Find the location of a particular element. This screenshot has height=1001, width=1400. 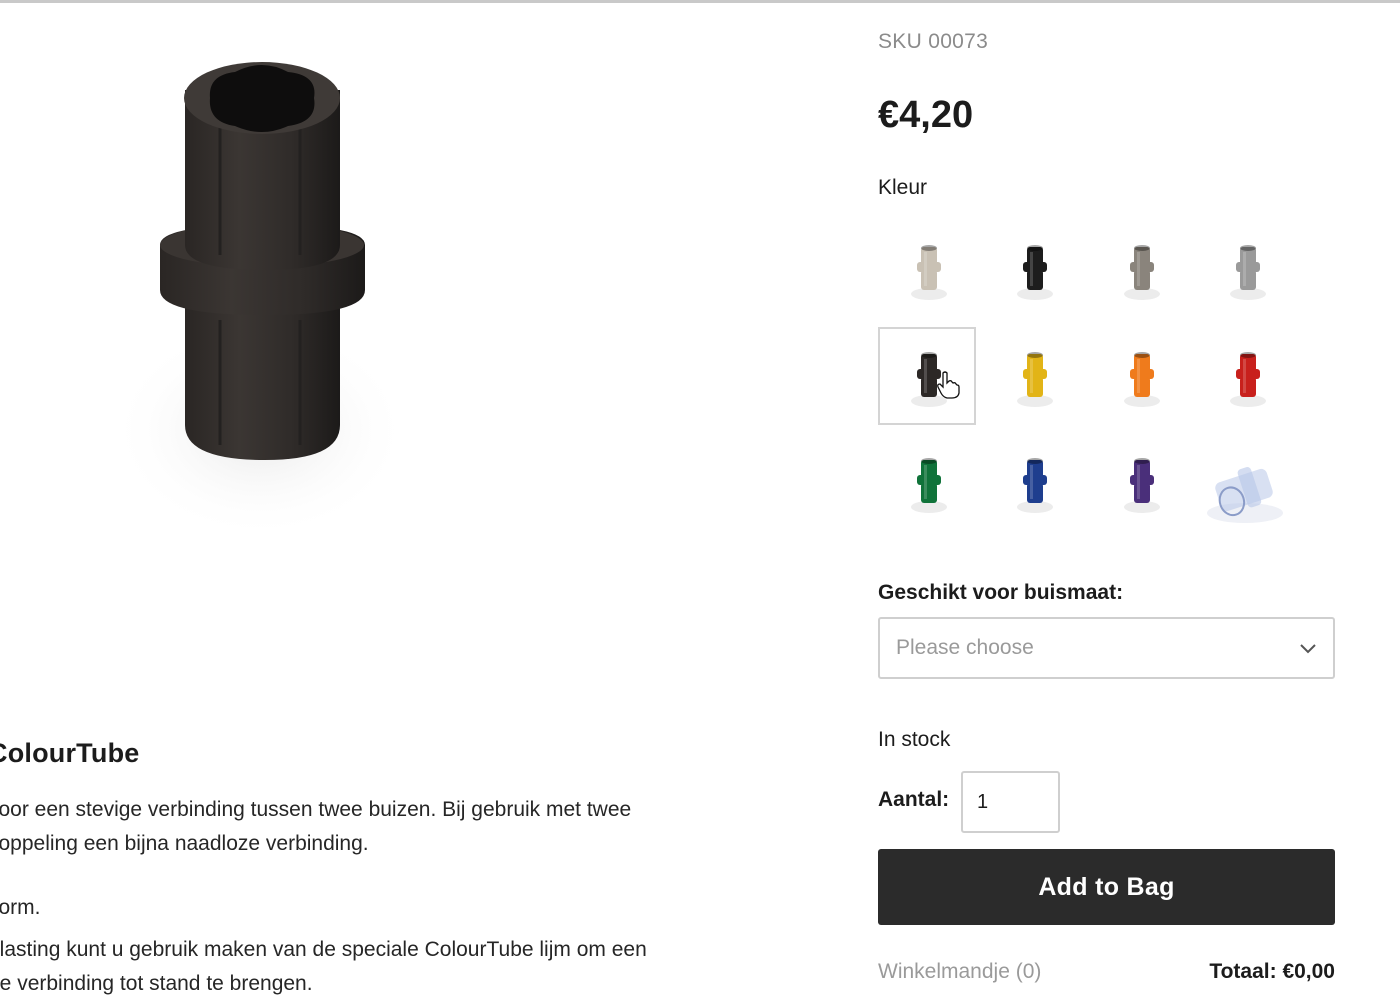

description-title: ColourTube is located at coordinates (70, 753).